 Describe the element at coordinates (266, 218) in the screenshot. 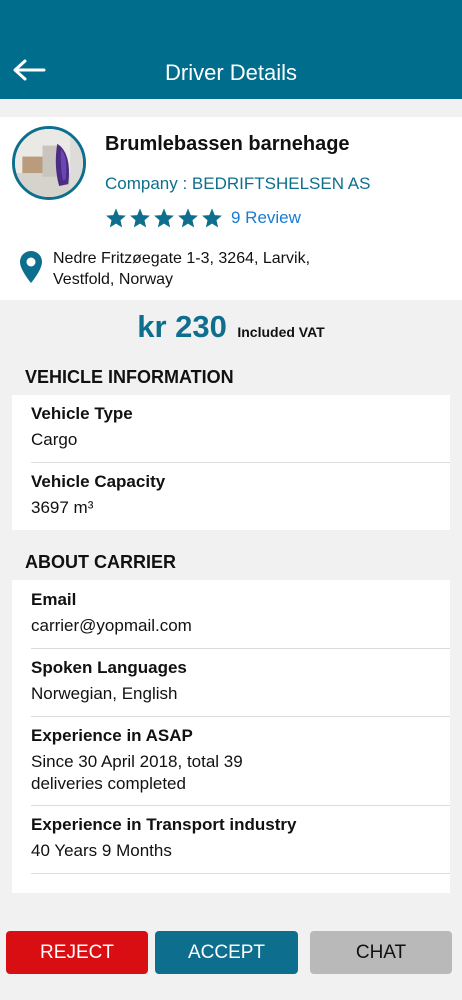

I see `review-count-link: 9 Review` at that location.